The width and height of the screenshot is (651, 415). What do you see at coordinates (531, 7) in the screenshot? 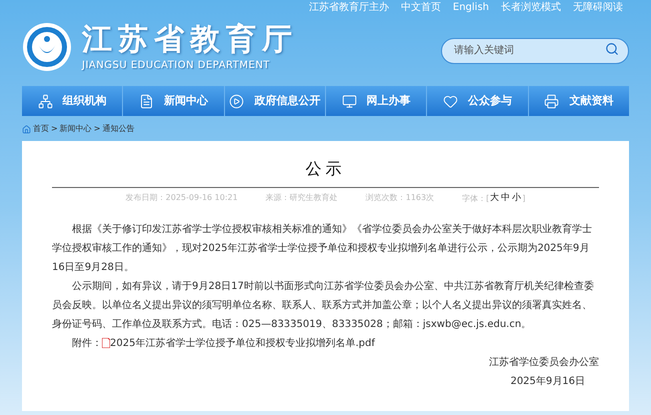
I see `top-link: 长者浏览模式` at bounding box center [531, 7].